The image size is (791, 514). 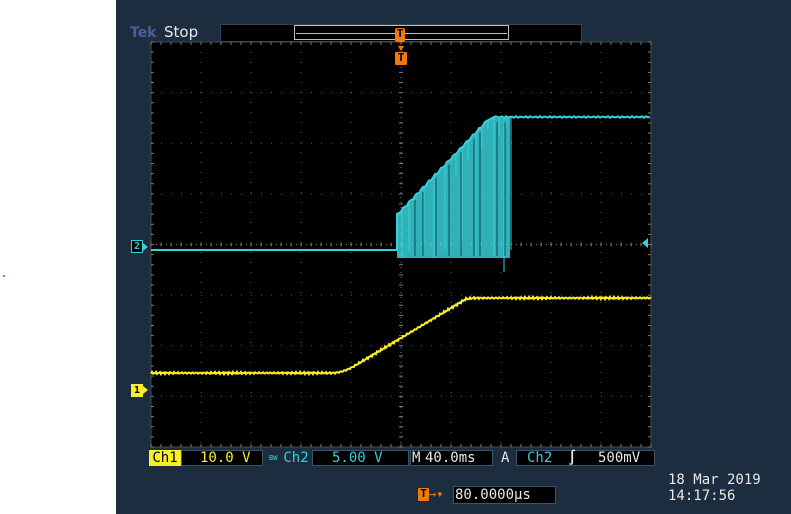 I want to click on trigger-position-icon: T, so click(x=423, y=494).